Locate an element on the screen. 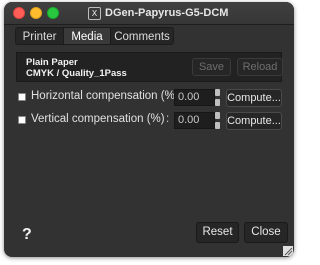 This screenshot has height=265, width=320. title-bar: X DGen-Papyrus-G5-DCM is located at coordinates (149, 13).